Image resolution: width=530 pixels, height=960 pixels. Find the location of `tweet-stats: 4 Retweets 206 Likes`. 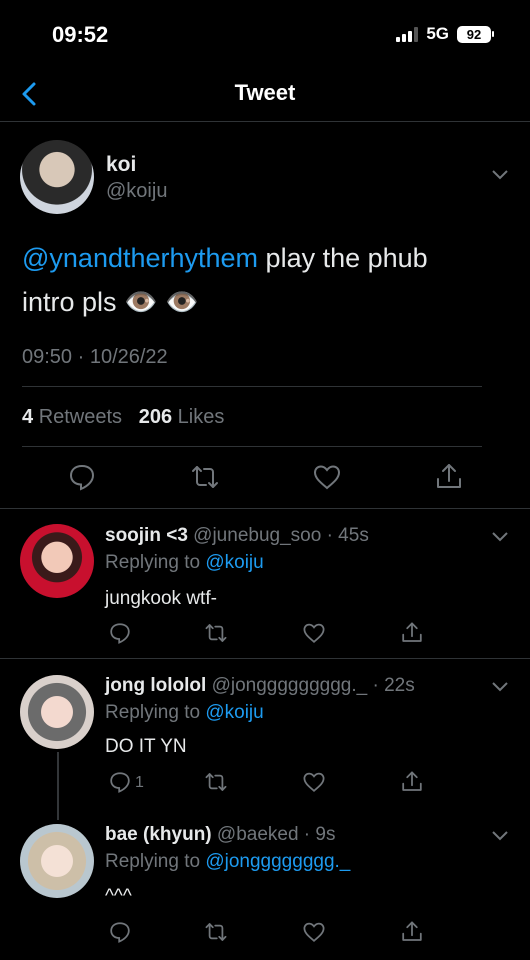

tweet-stats: 4 Retweets 206 Likes is located at coordinates (123, 417).